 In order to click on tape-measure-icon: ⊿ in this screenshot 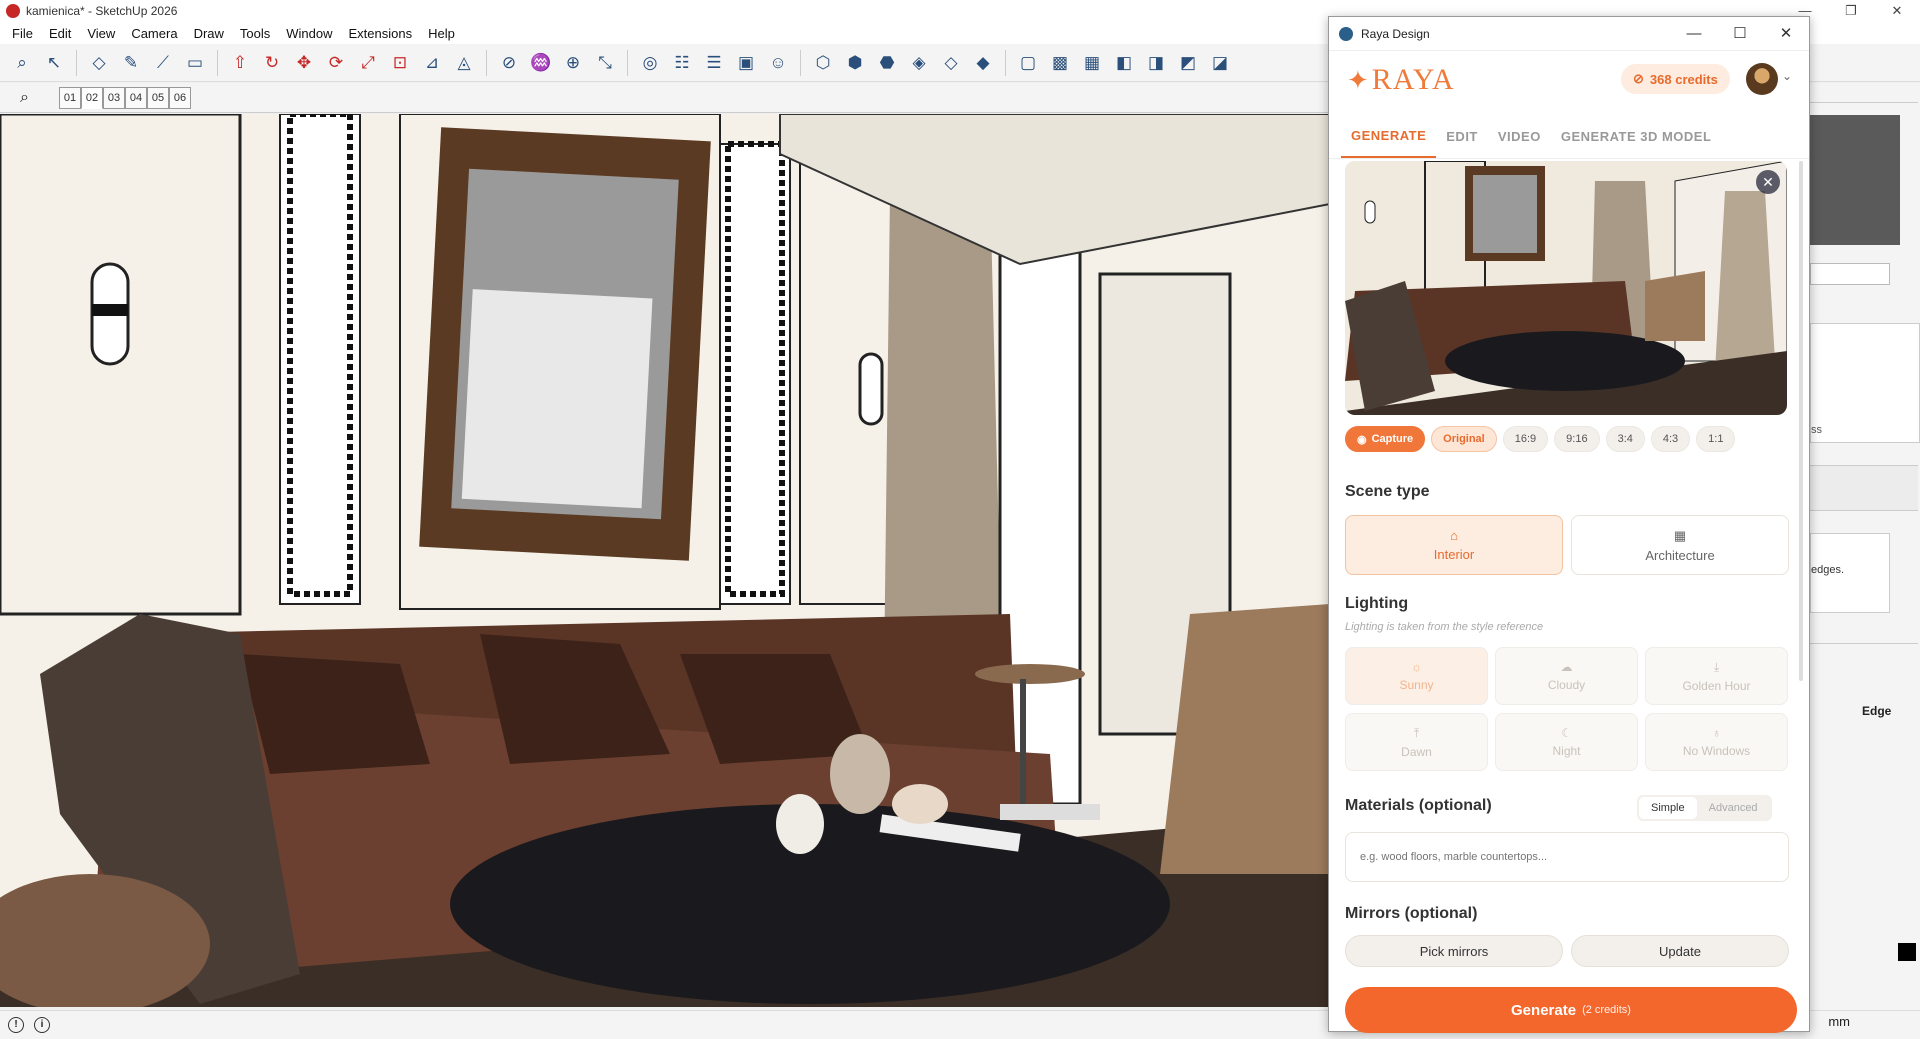, I will do `click(432, 63)`.